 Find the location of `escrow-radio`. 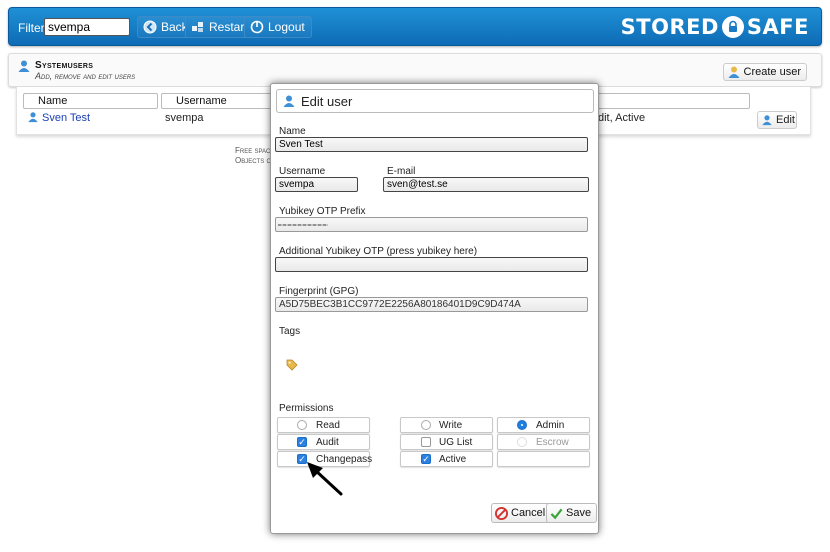

escrow-radio is located at coordinates (522, 442).